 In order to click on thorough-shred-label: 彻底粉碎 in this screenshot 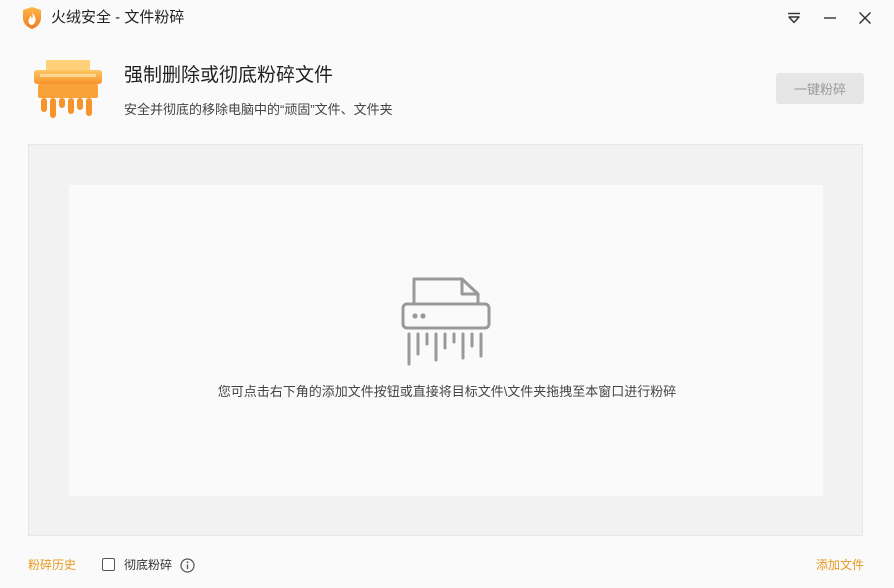, I will do `click(148, 565)`.